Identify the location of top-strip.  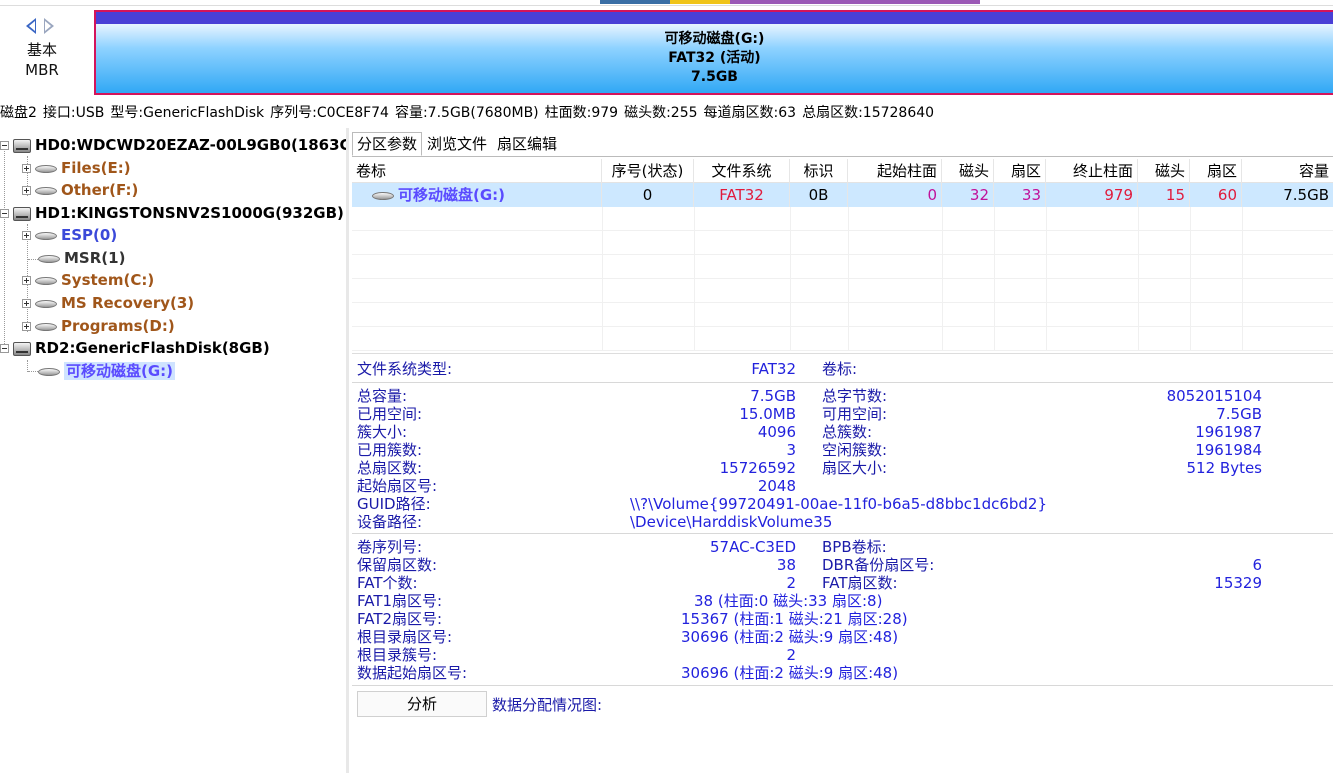
(666, 3).